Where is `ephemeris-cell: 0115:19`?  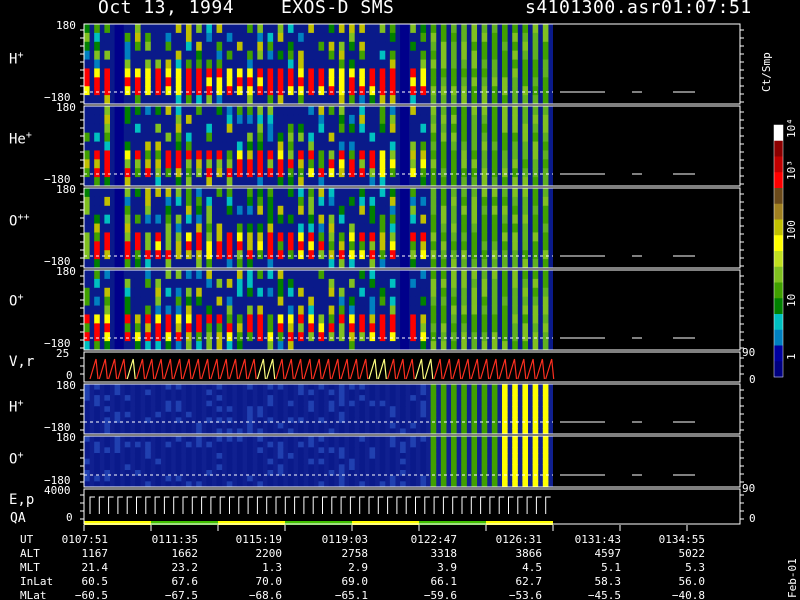 ephemeris-cell: 0115:19 is located at coordinates (258, 539).